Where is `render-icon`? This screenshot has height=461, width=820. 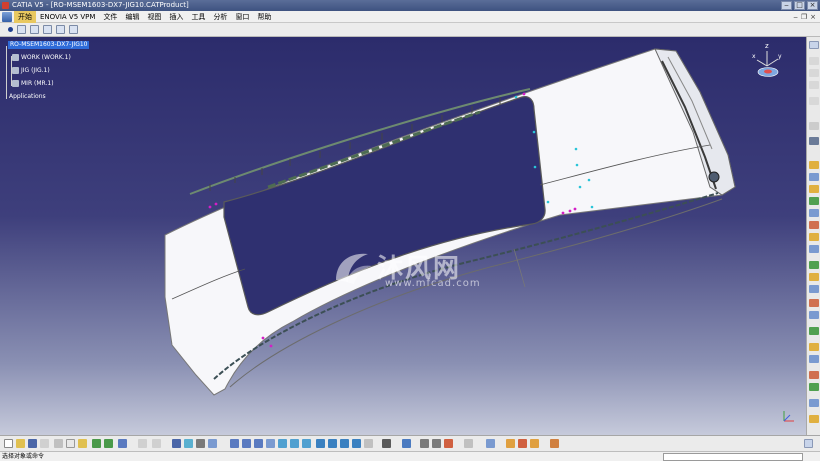 render-icon is located at coordinates (368, 443).